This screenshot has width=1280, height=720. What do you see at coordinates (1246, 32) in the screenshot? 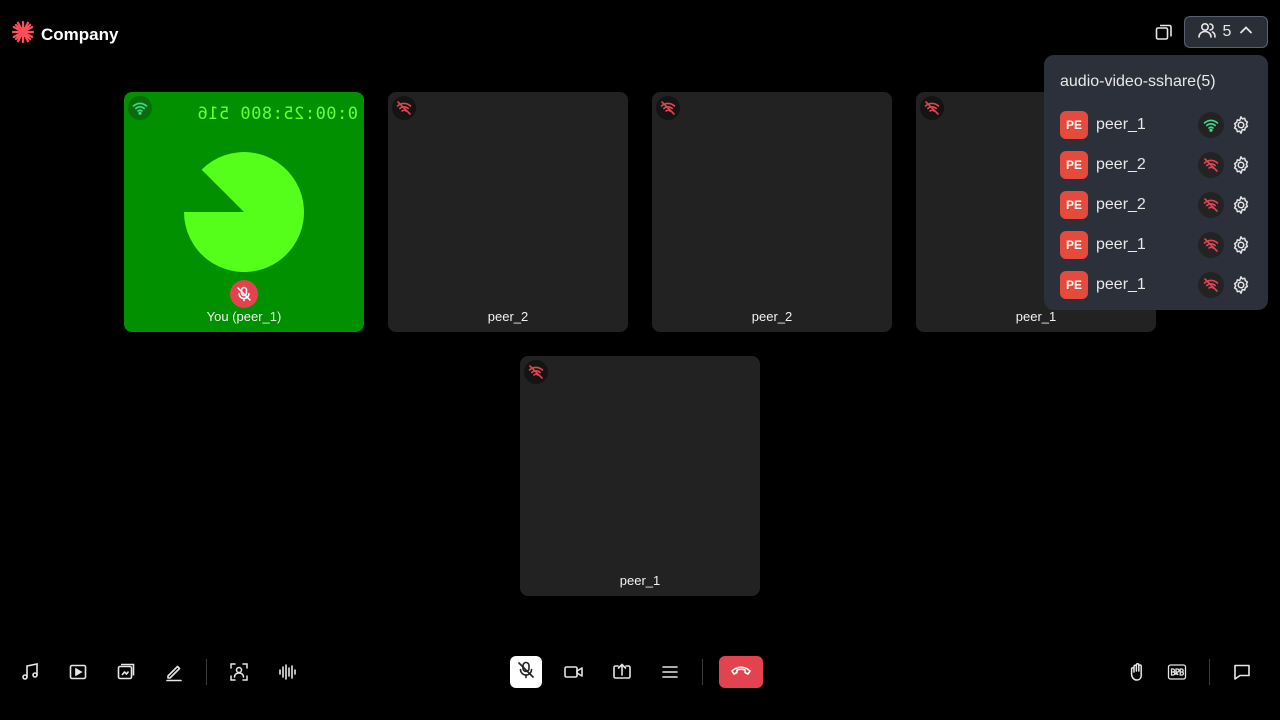
I see `chevron-up-icon` at bounding box center [1246, 32].